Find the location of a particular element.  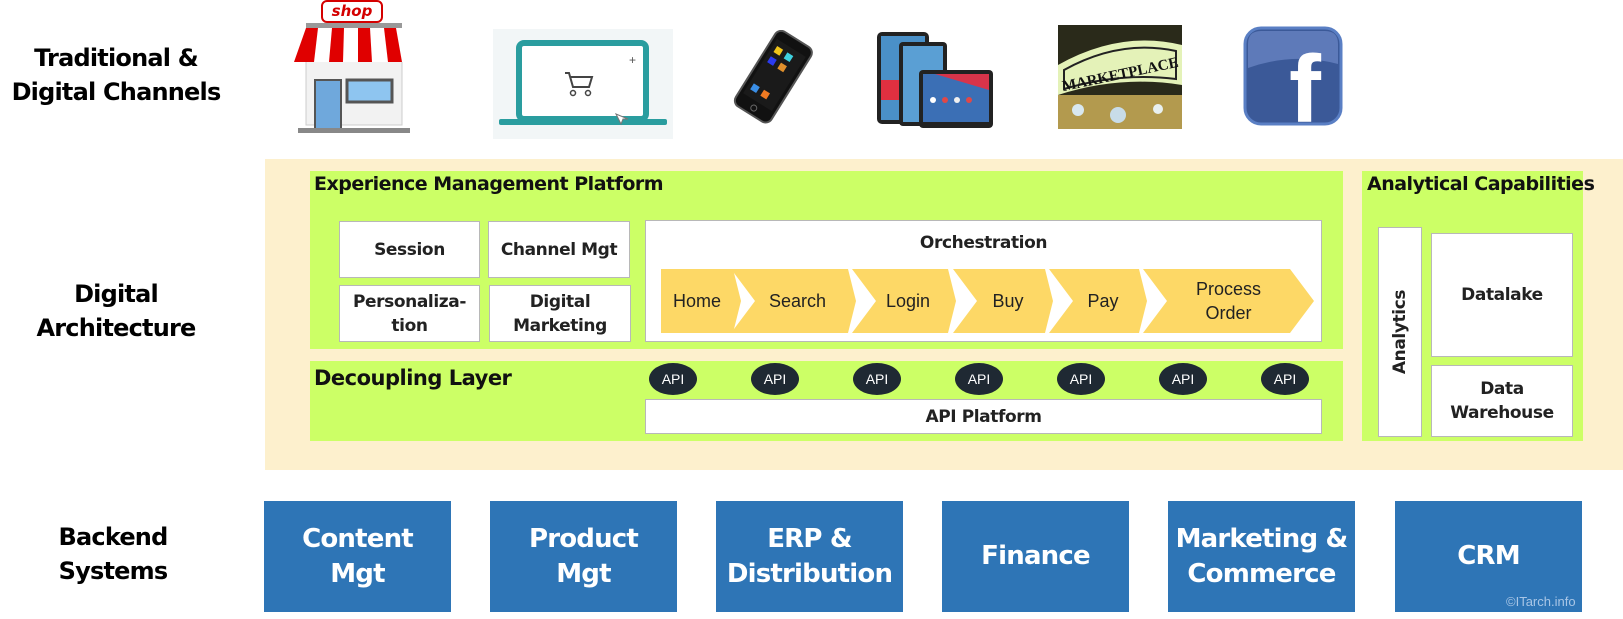

step-label: Search is located at coordinates (797, 301).